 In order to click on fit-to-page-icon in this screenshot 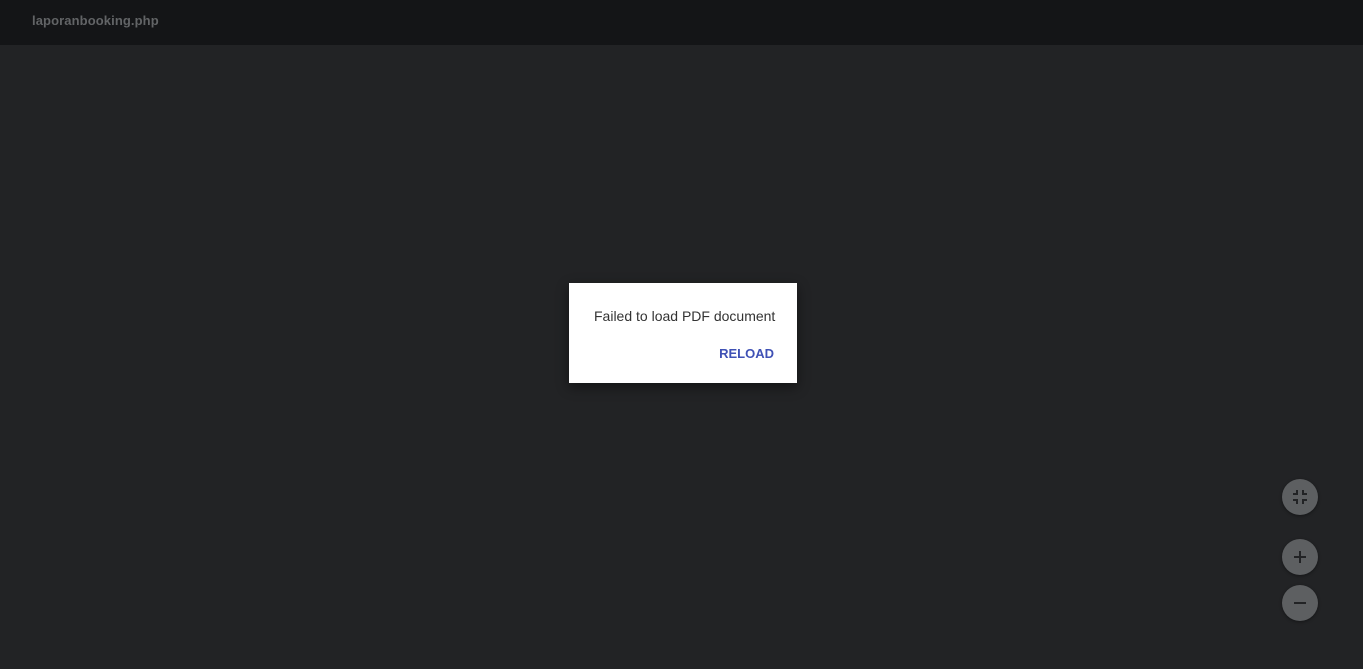, I will do `click(1300, 497)`.